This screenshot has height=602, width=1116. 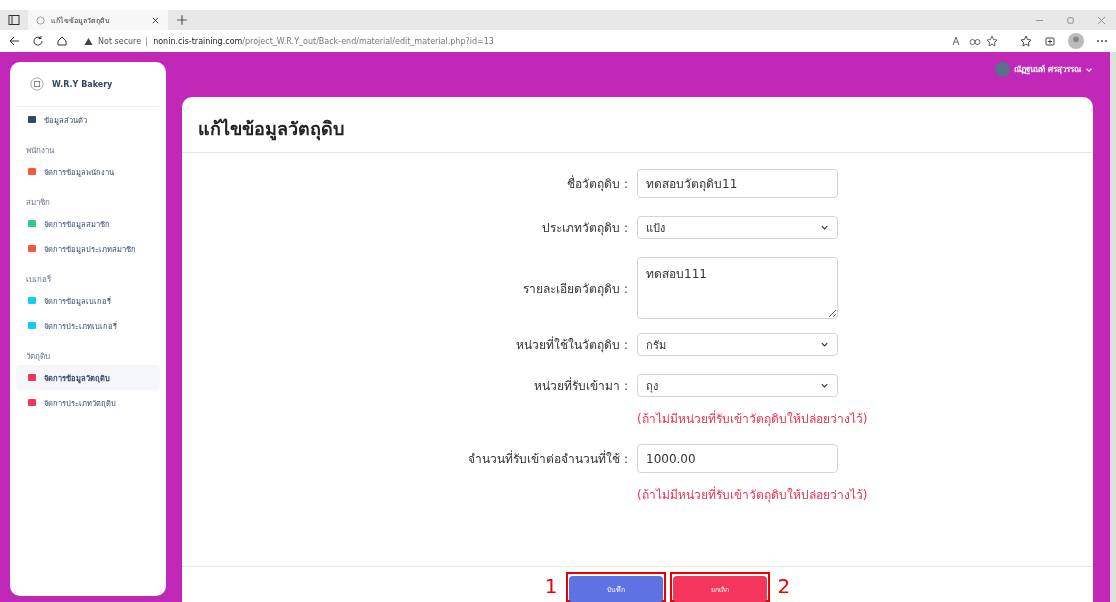 I want to click on sidebar-heading: พนักงาน, so click(x=40, y=151).